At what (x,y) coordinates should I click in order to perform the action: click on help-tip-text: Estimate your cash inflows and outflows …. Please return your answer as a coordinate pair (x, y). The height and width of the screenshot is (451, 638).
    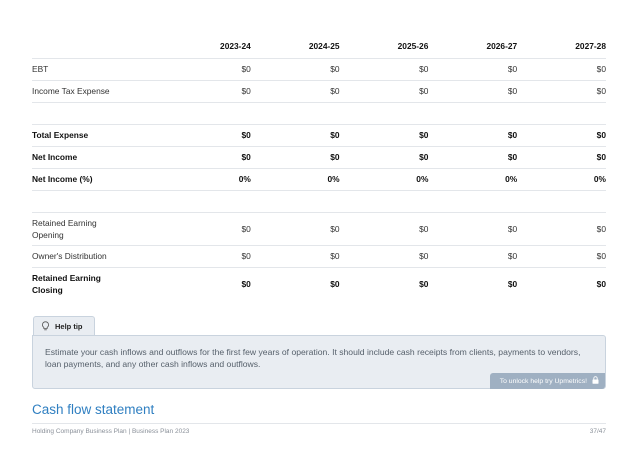
    Looking at the image, I should click on (313, 358).